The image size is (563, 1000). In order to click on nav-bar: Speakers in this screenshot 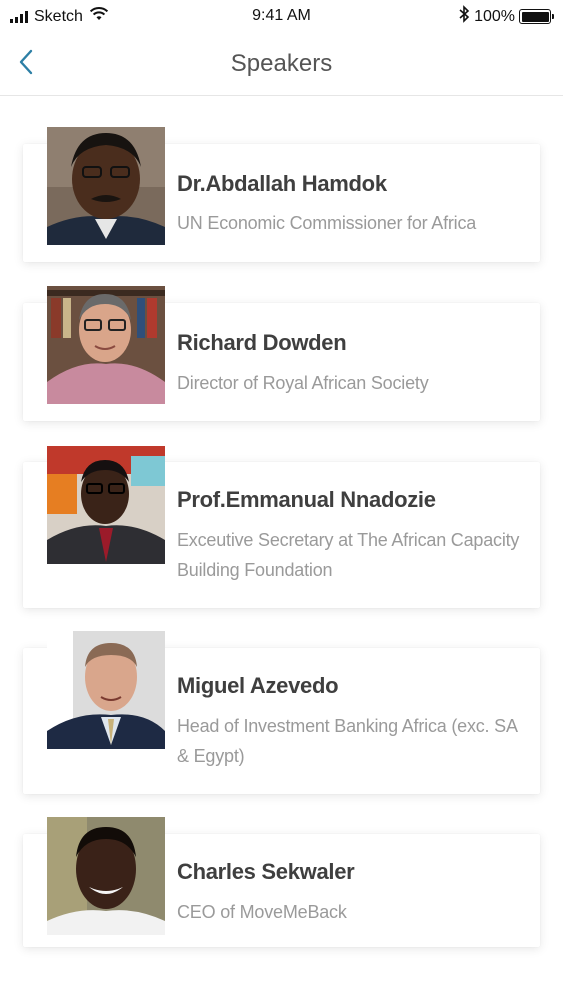, I will do `click(281, 64)`.